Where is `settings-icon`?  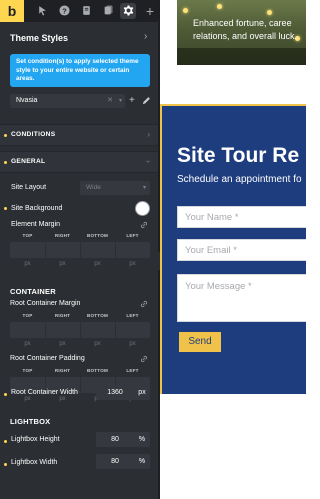
settings-icon is located at coordinates (128, 11).